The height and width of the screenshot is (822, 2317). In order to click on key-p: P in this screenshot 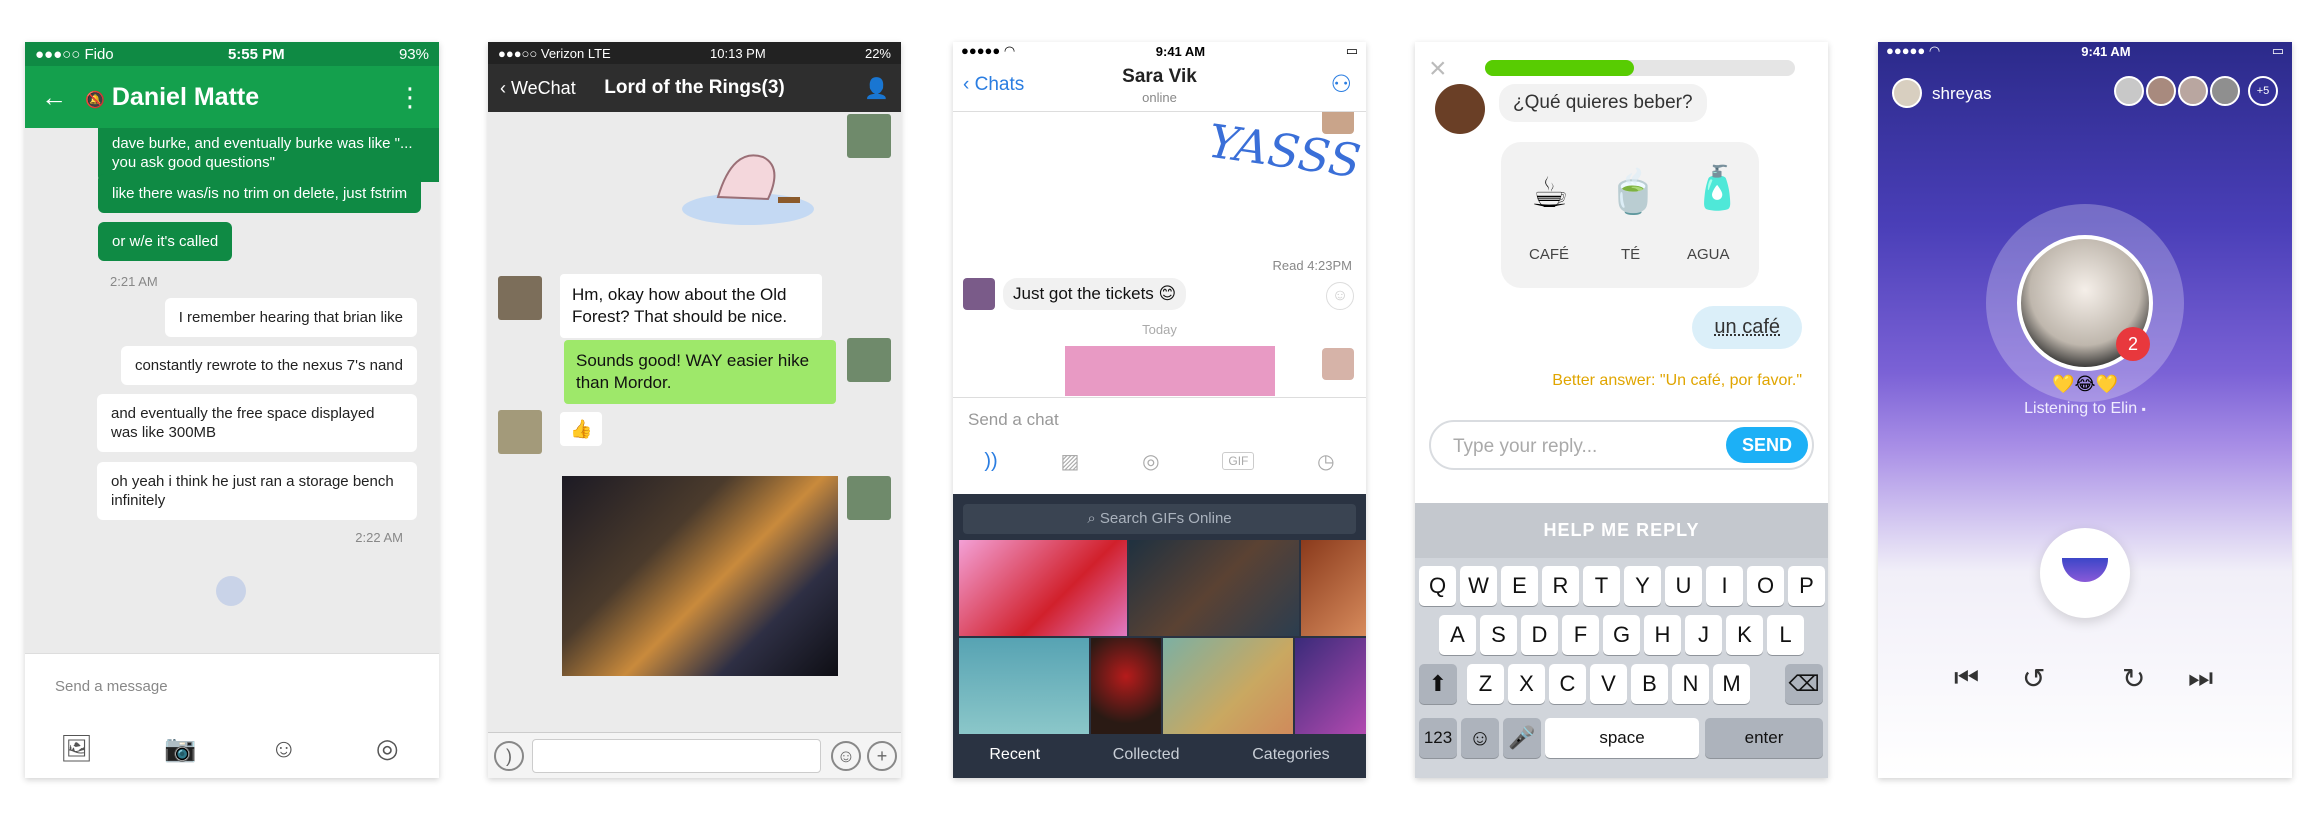, I will do `click(1806, 586)`.